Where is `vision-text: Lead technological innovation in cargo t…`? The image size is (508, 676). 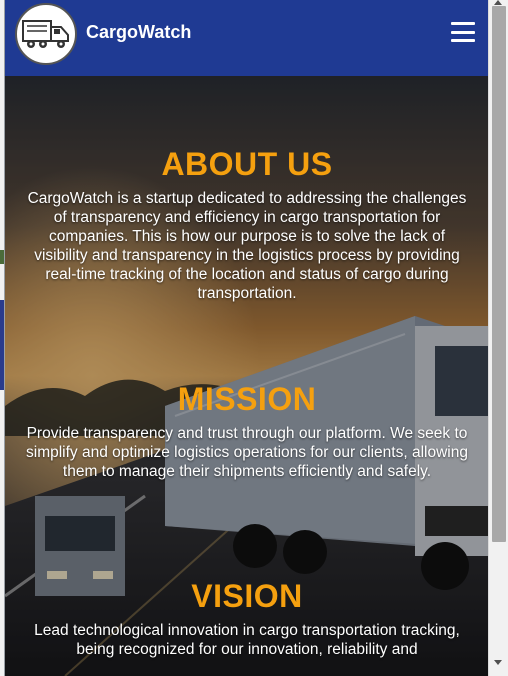 vision-text: Lead technological innovation in cargo t… is located at coordinates (247, 640).